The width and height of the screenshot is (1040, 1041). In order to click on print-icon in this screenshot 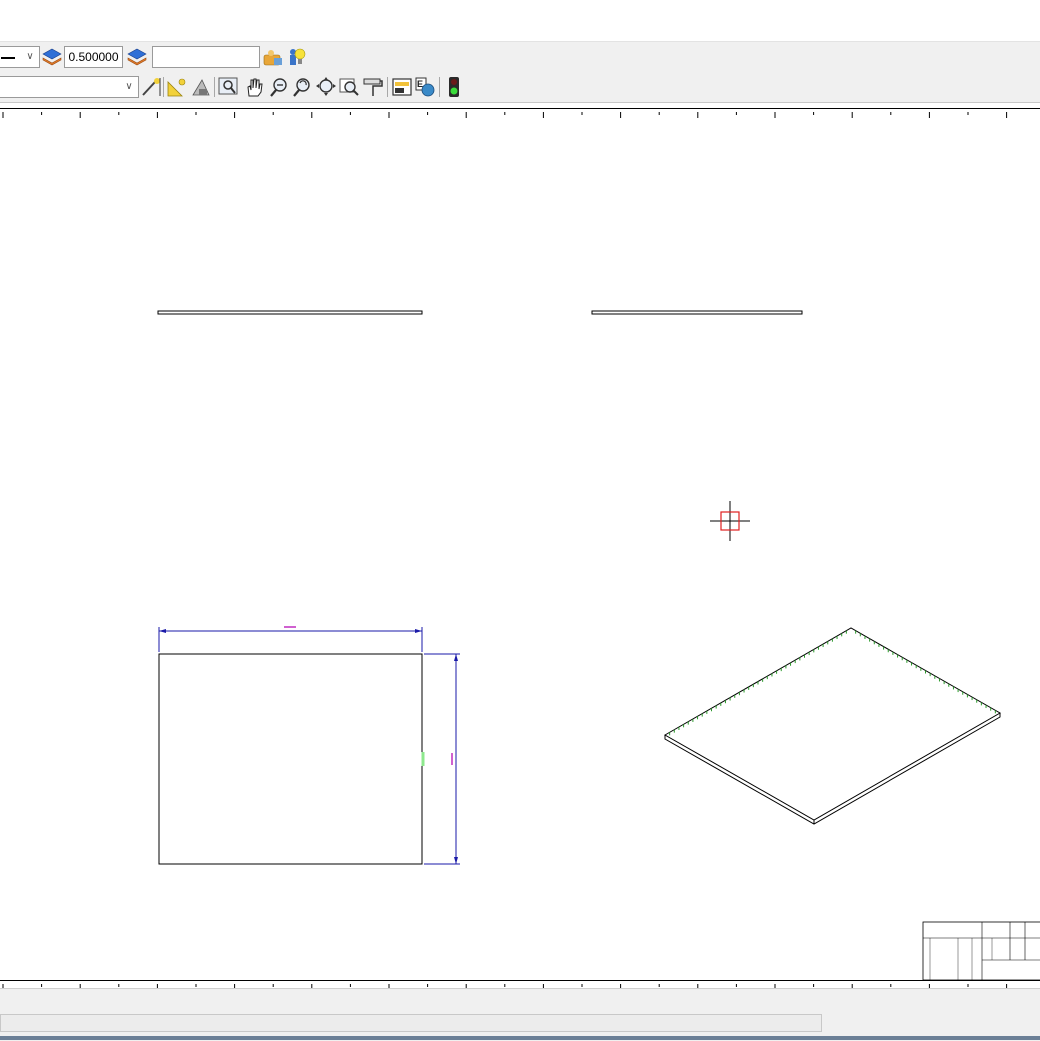, I will do `click(402, 87)`.